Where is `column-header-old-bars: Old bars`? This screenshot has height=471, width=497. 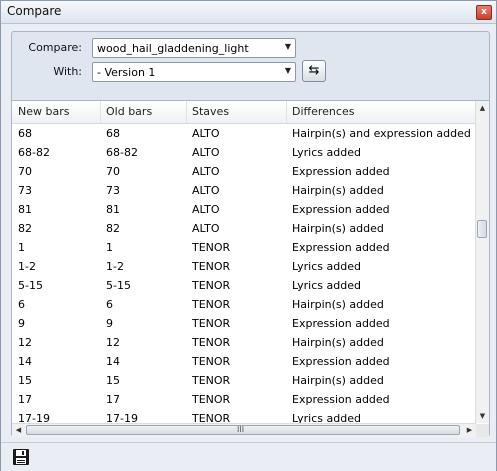
column-header-old-bars: Old bars is located at coordinates (129, 111).